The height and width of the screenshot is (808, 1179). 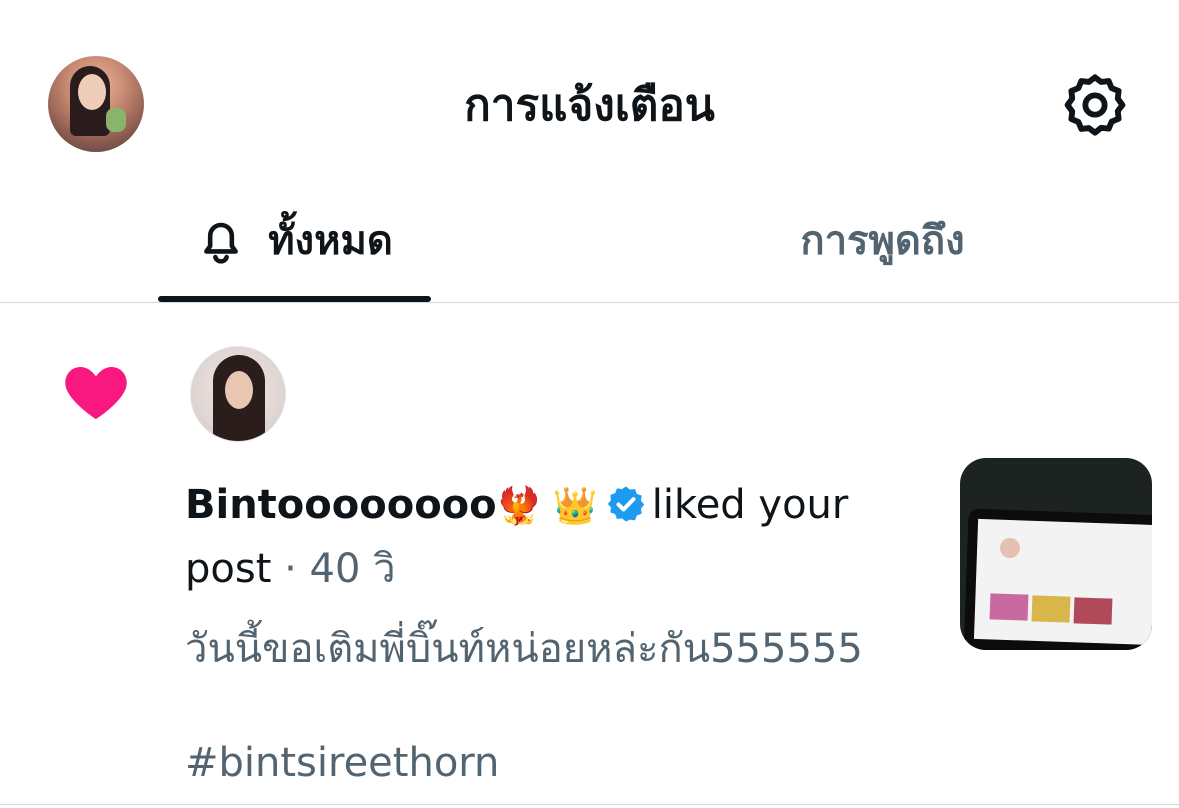 What do you see at coordinates (589, 105) in the screenshot?
I see `page-title: การแจ้งเตือน` at bounding box center [589, 105].